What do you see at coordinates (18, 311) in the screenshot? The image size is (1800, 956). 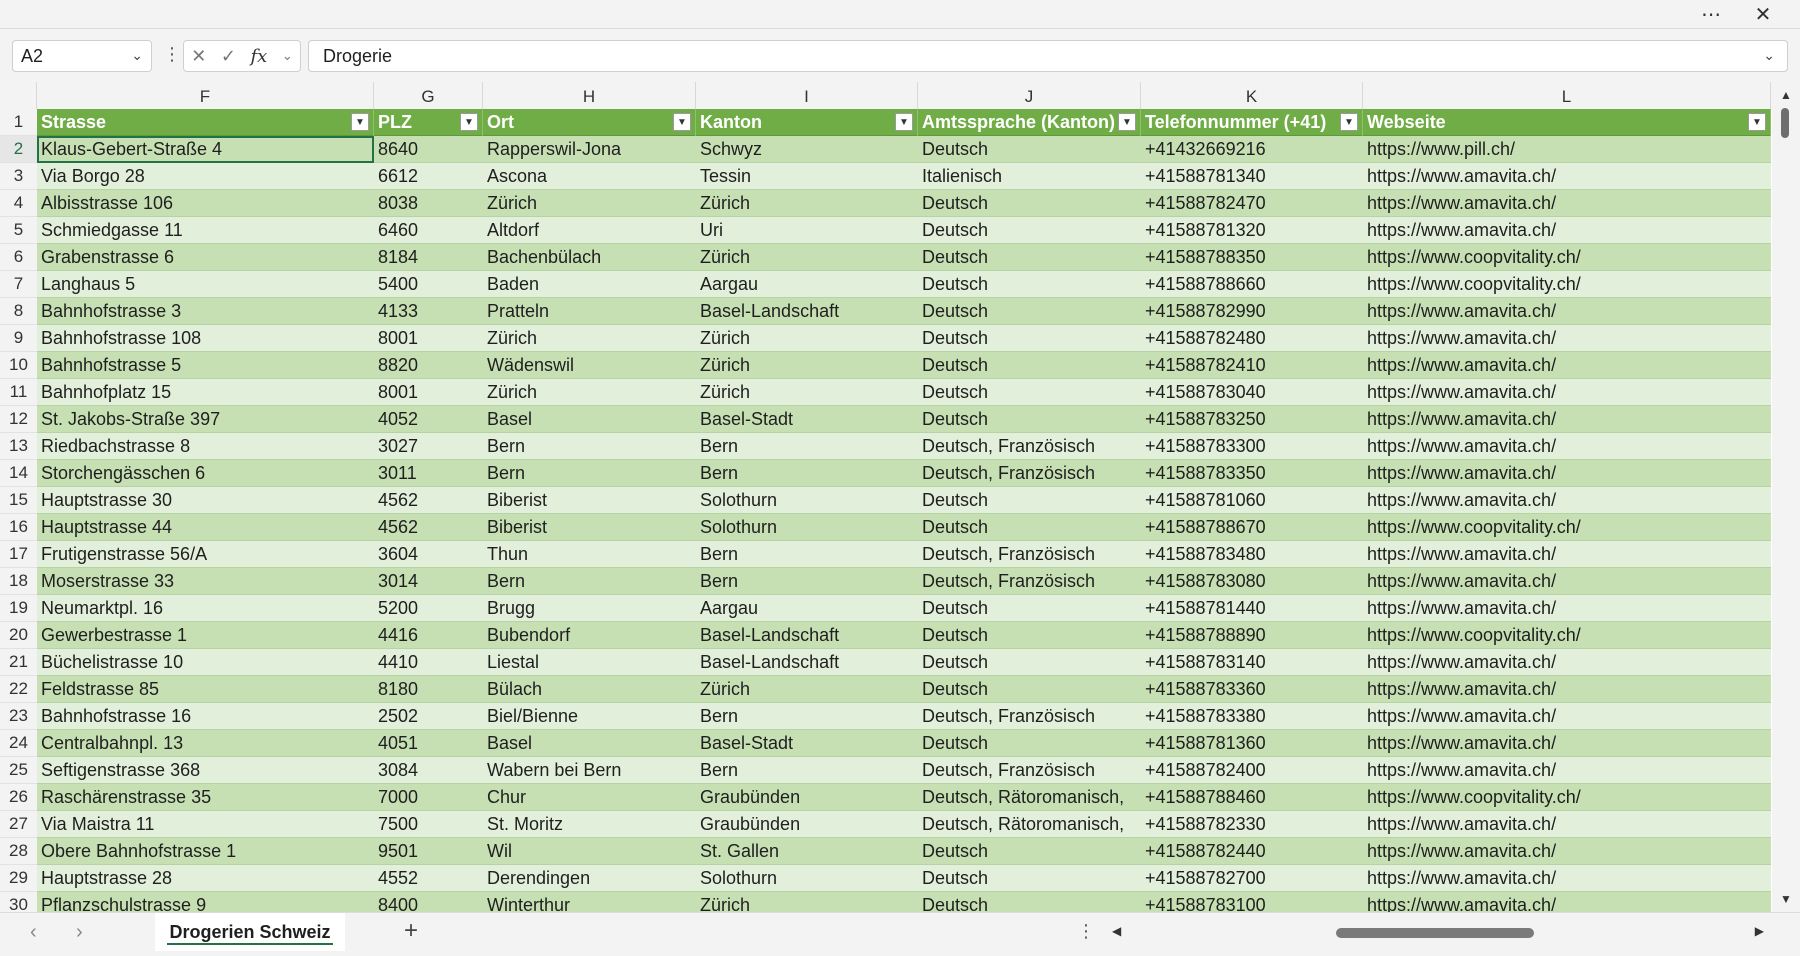 I see `row-header: 8` at bounding box center [18, 311].